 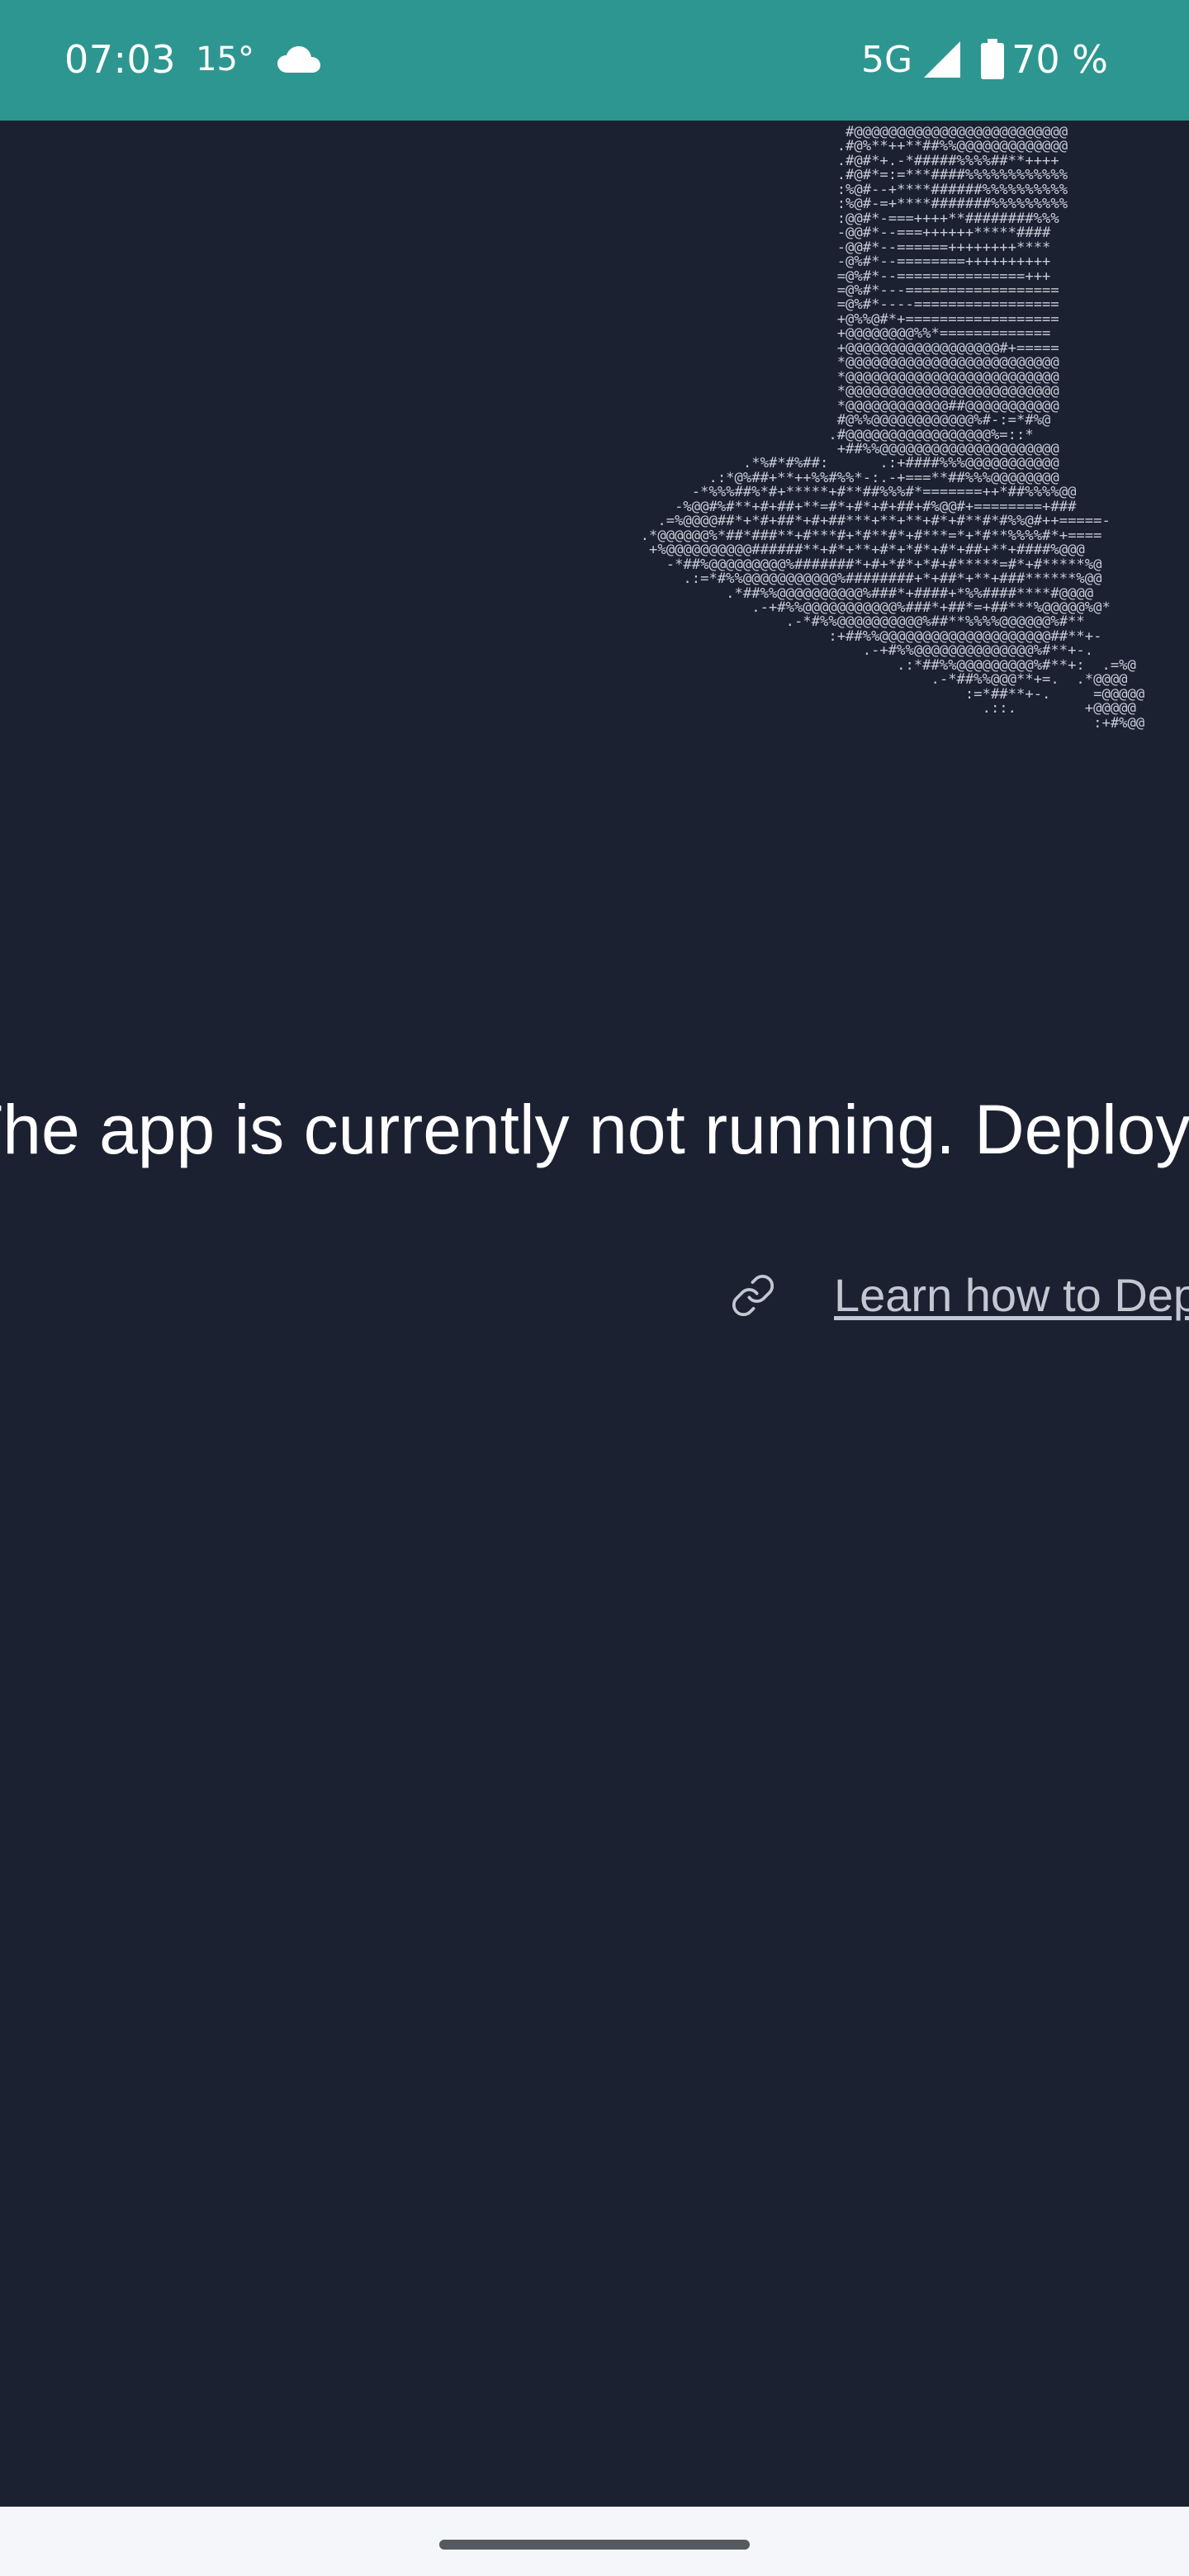 What do you see at coordinates (120, 59) in the screenshot?
I see `status-time: 07:03` at bounding box center [120, 59].